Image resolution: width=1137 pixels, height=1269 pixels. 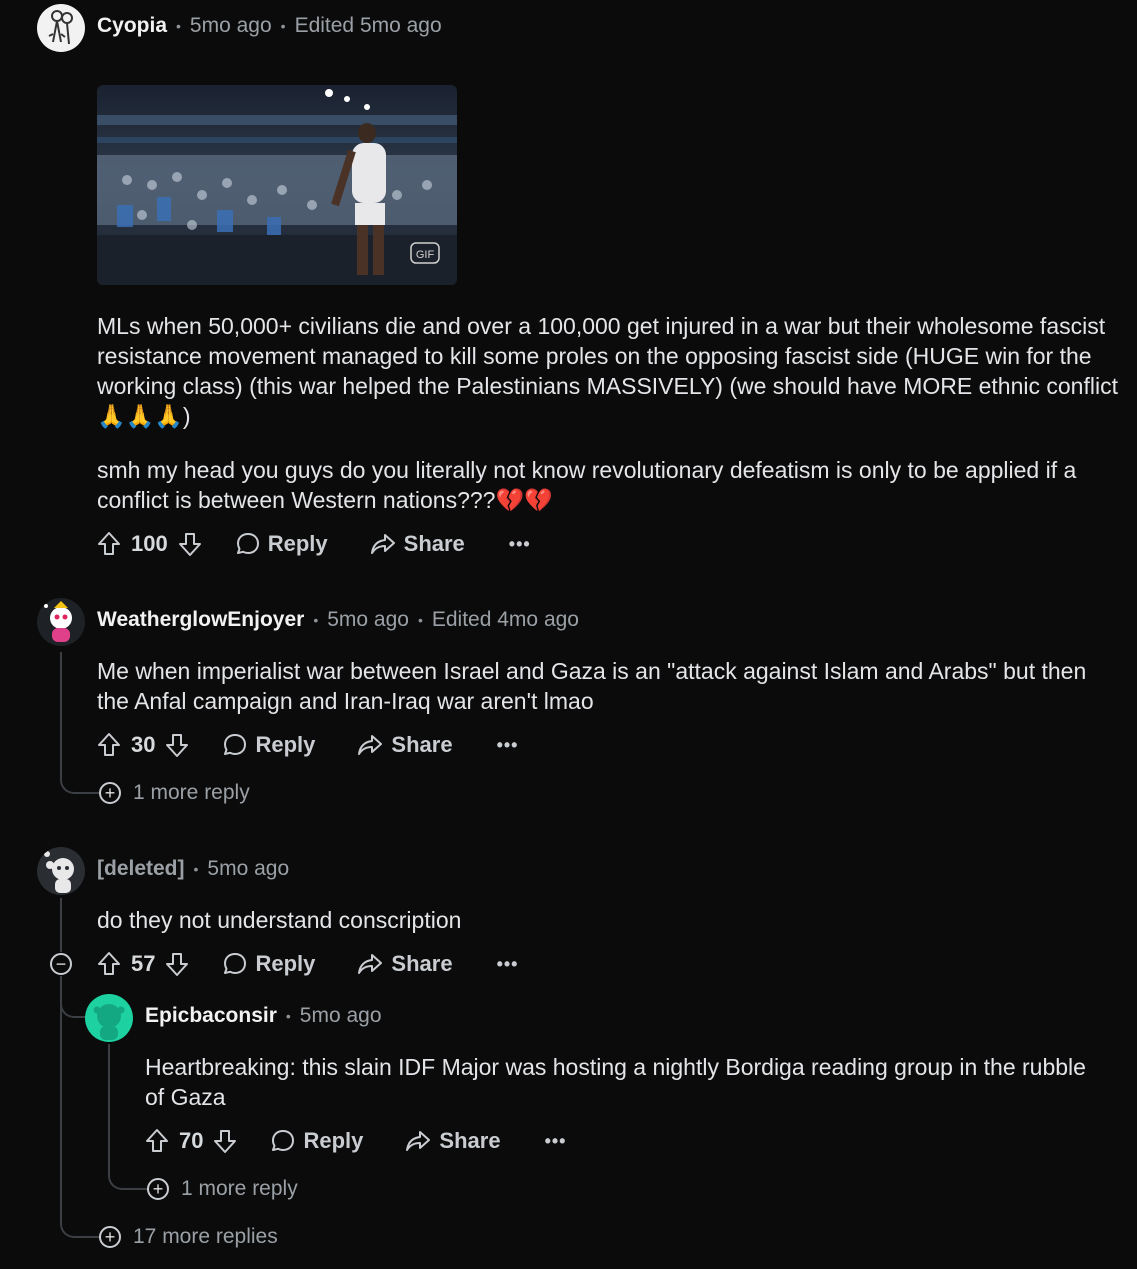 I want to click on default-snoo-avatar-icon, so click(x=59, y=872).